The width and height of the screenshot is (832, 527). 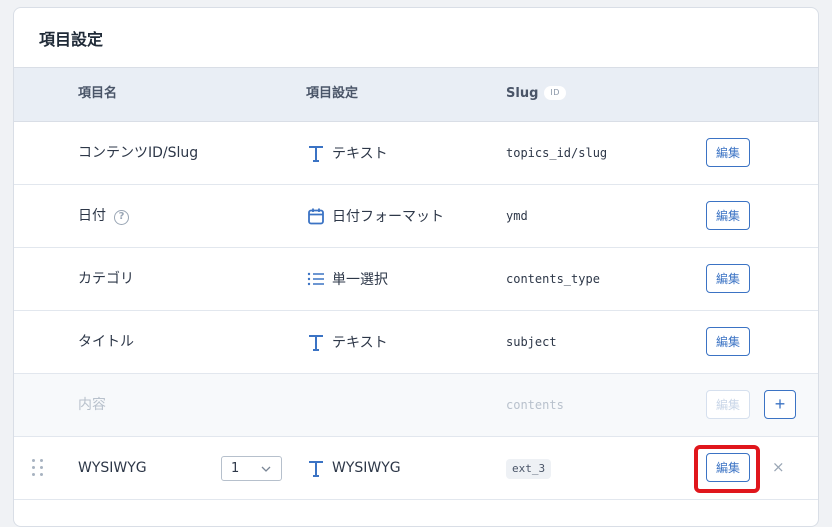 I want to click on field-type-label: 単一選択, so click(x=360, y=280).